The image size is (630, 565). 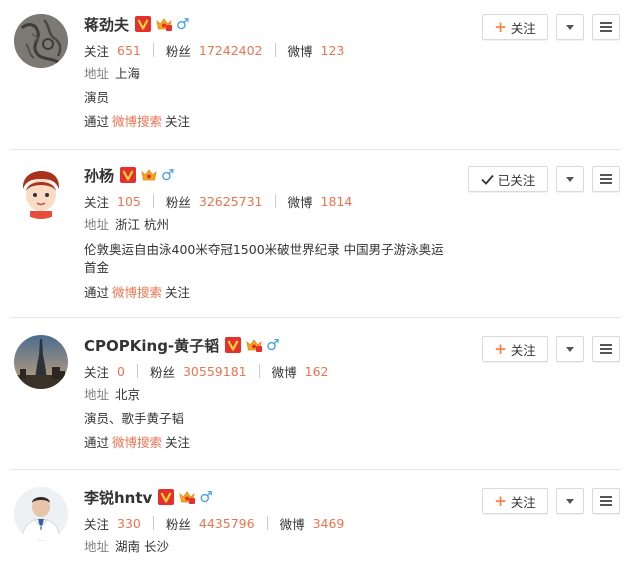 What do you see at coordinates (151, 345) in the screenshot?
I see `user-name: CPOPKing-黄子韬` at bounding box center [151, 345].